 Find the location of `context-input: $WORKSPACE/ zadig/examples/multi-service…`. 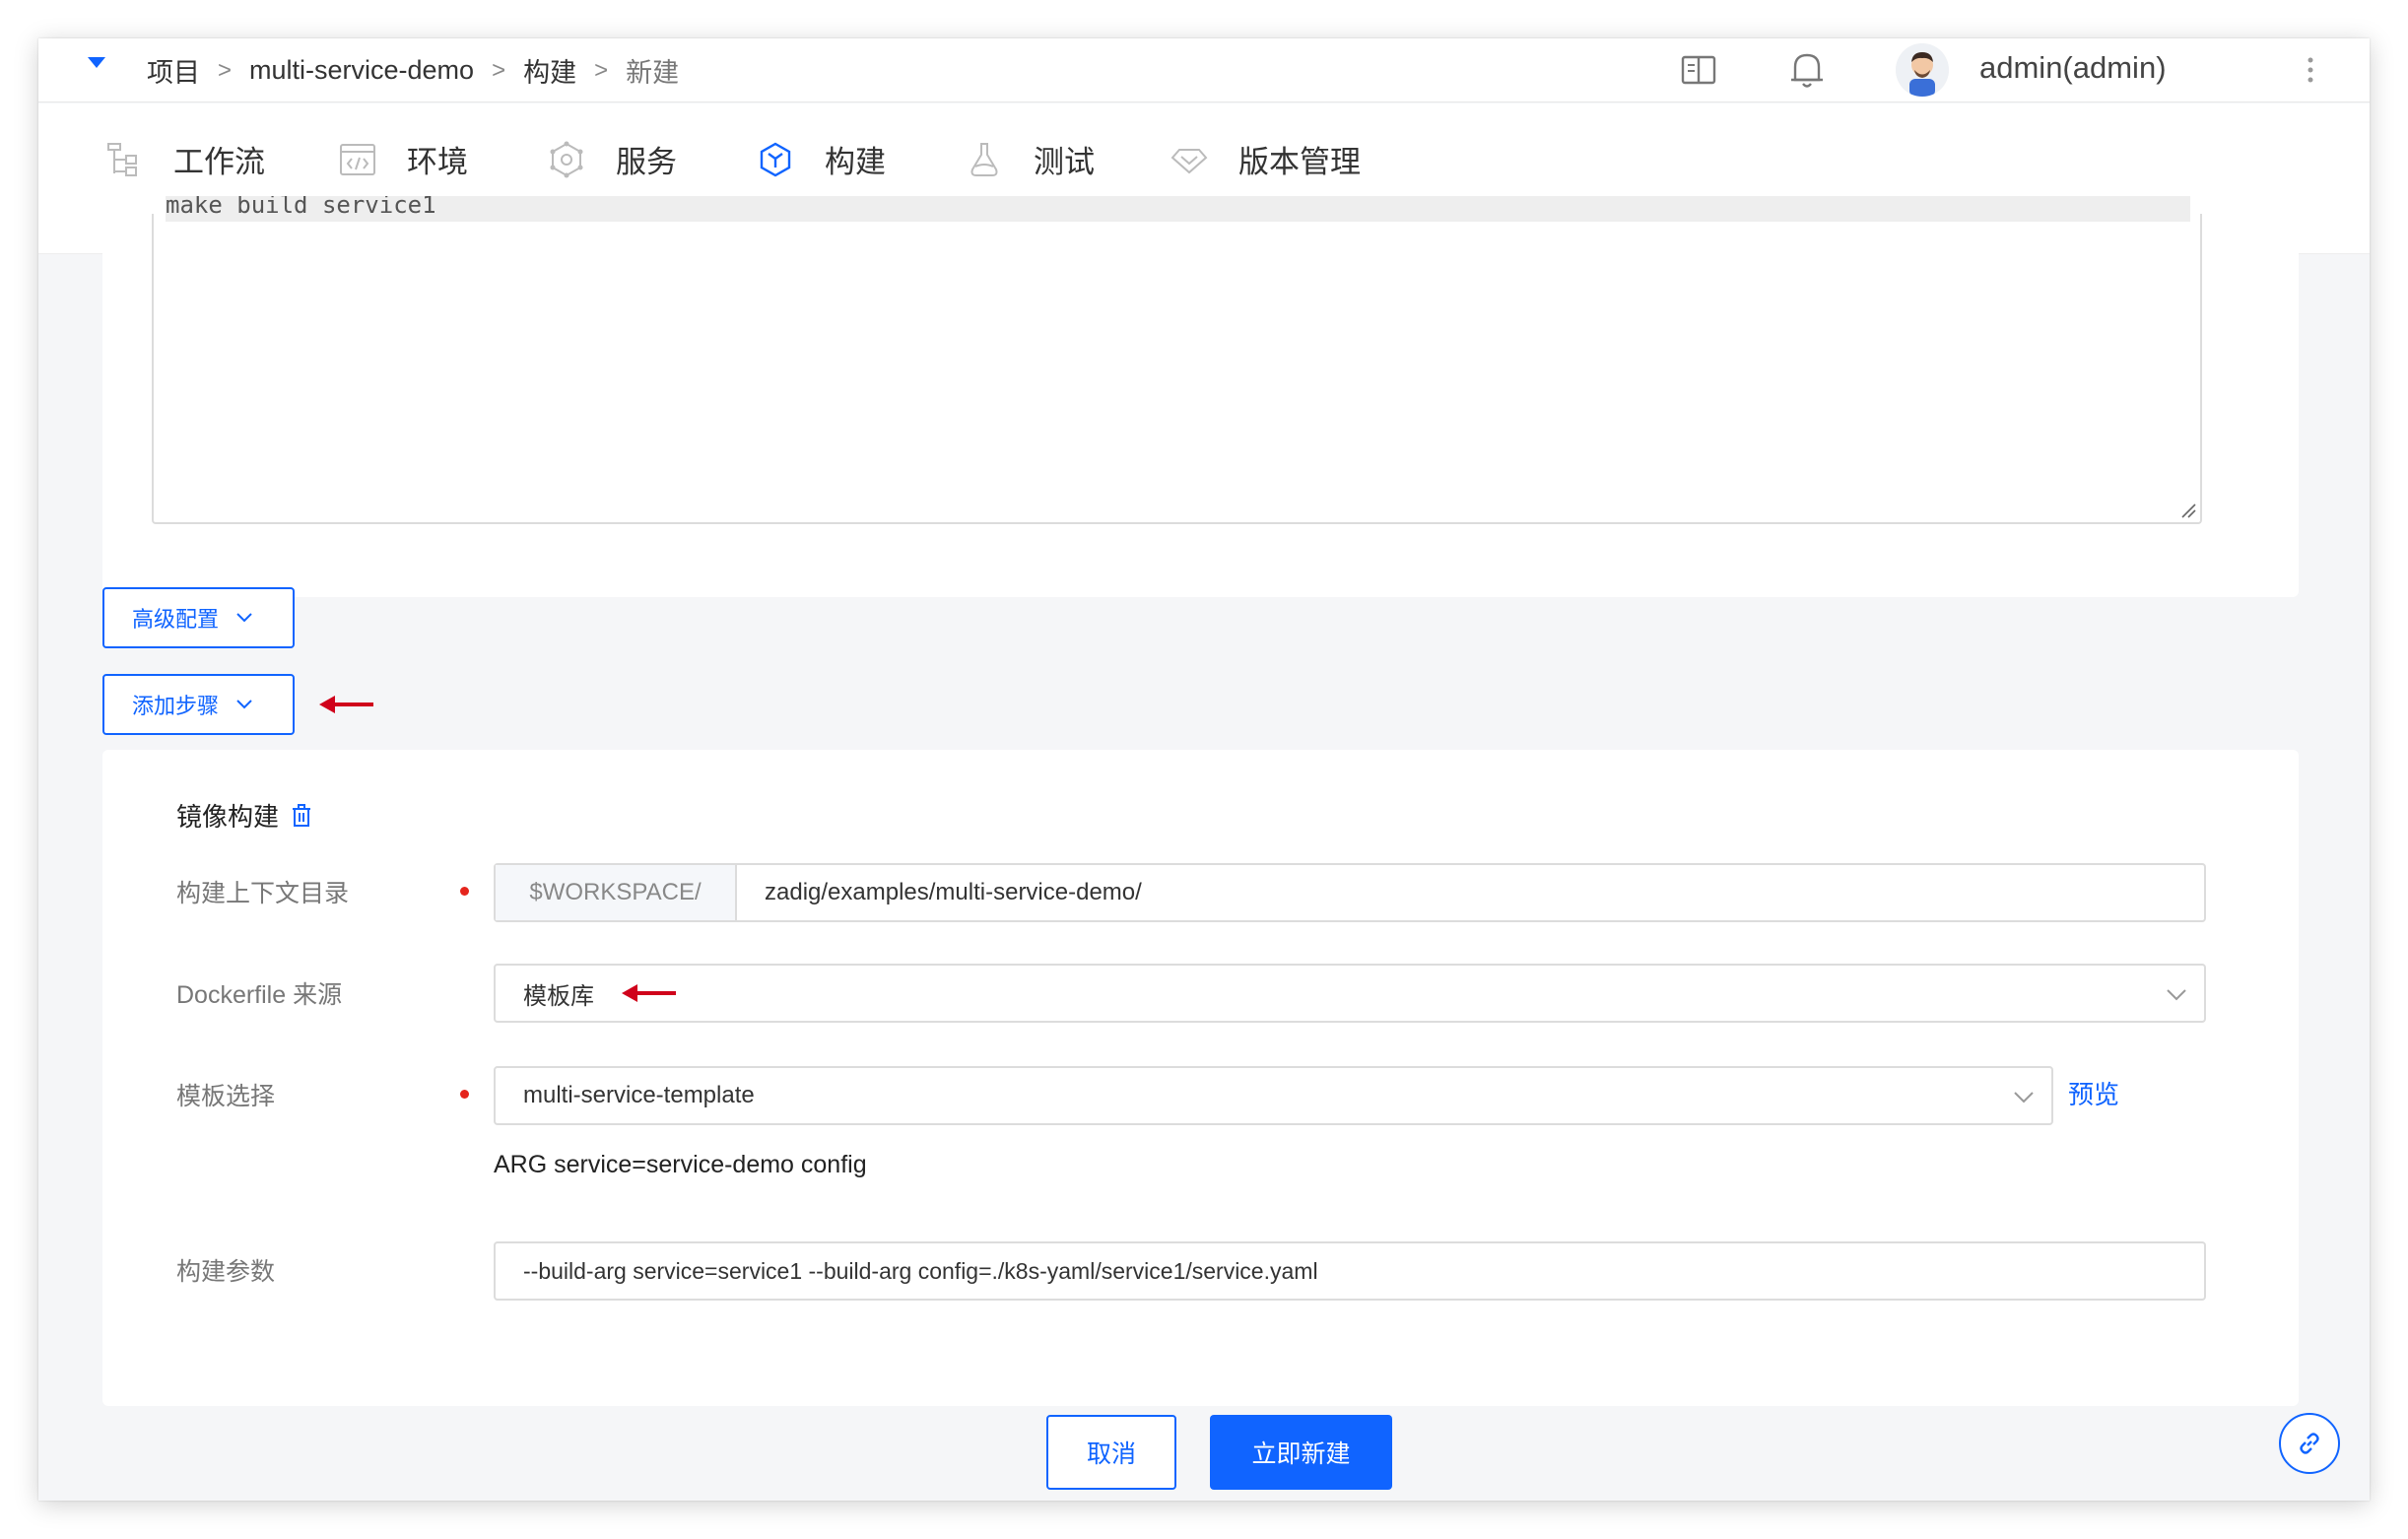

context-input: $WORKSPACE/ zadig/examples/multi-service… is located at coordinates (1350, 892).